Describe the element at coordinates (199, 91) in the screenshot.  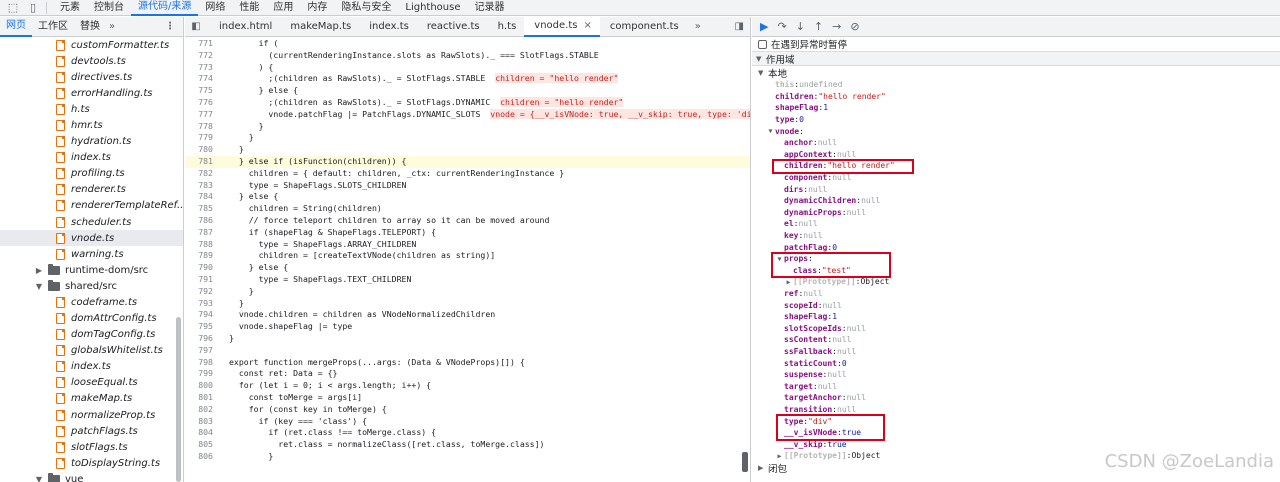
I see `line-number: 775` at that location.